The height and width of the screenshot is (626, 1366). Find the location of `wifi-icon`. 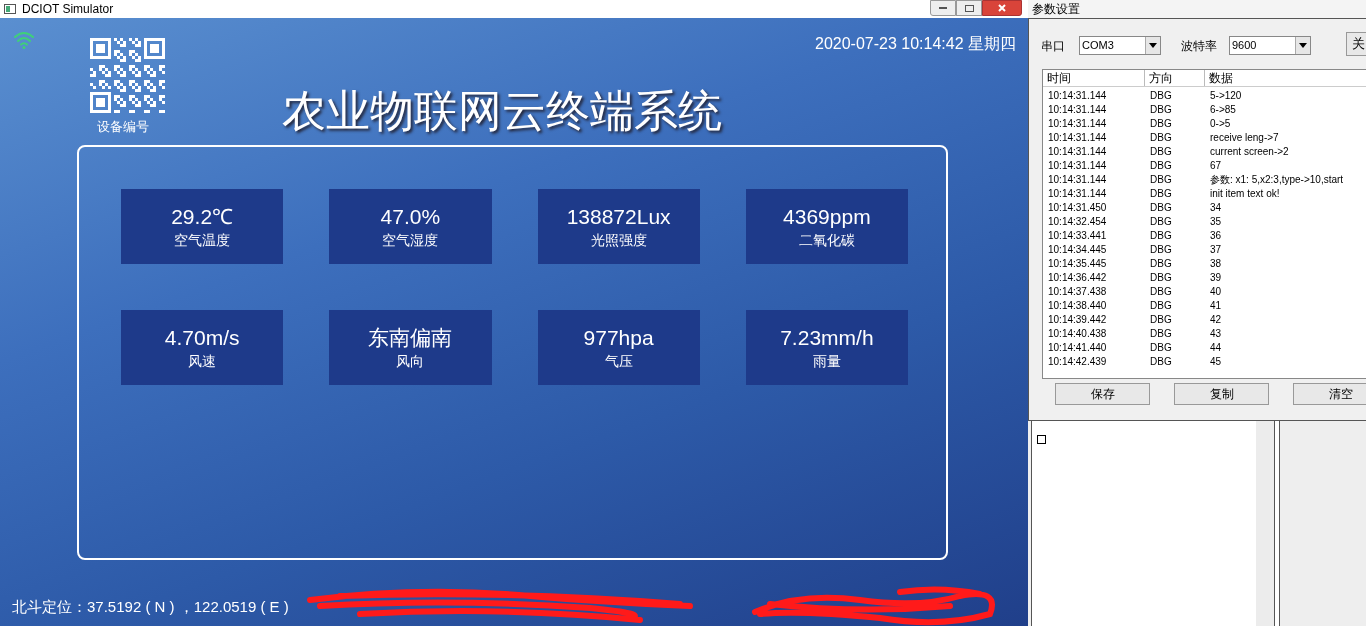

wifi-icon is located at coordinates (24, 40).